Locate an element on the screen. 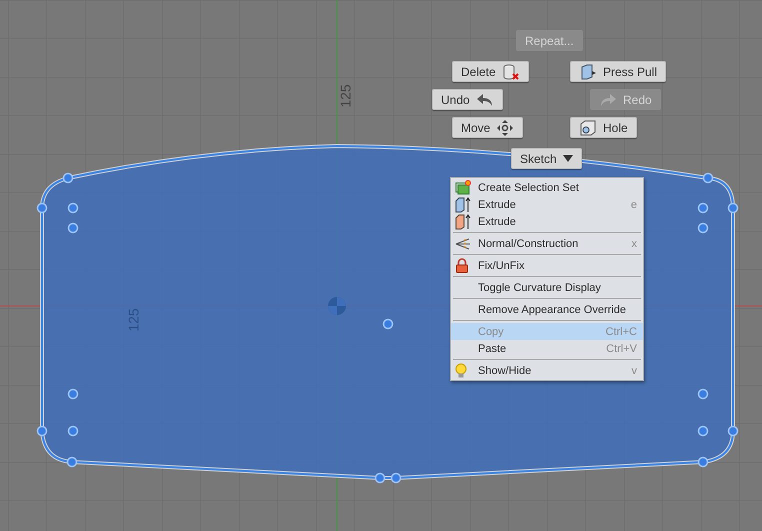  menu-button: Move is located at coordinates (488, 127).